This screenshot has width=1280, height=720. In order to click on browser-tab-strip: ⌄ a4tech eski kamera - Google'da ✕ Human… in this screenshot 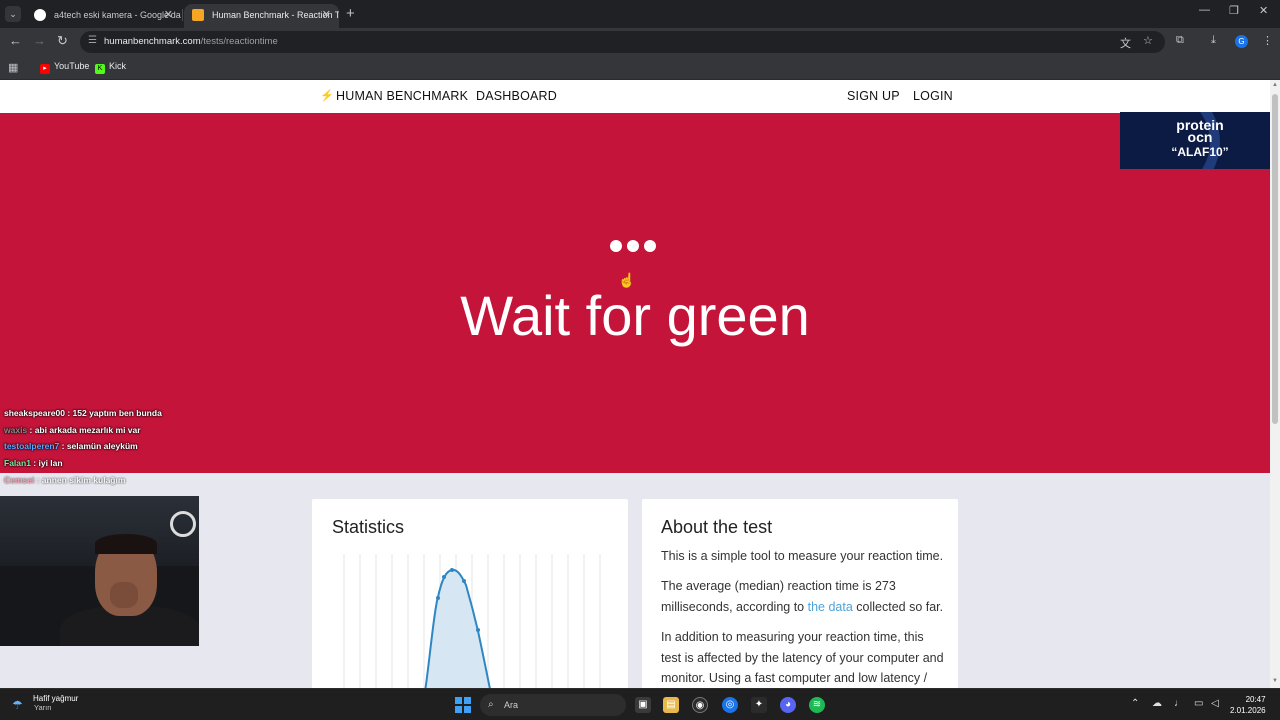, I will do `click(640, 14)`.